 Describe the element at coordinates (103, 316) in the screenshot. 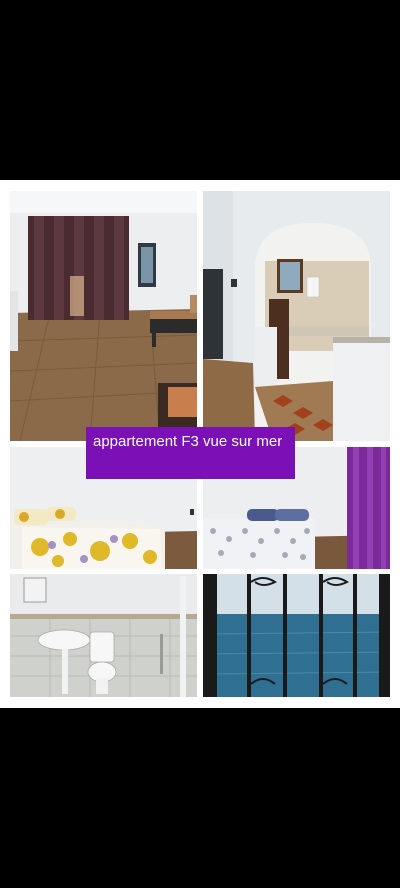

I see `living-room-photo` at that location.